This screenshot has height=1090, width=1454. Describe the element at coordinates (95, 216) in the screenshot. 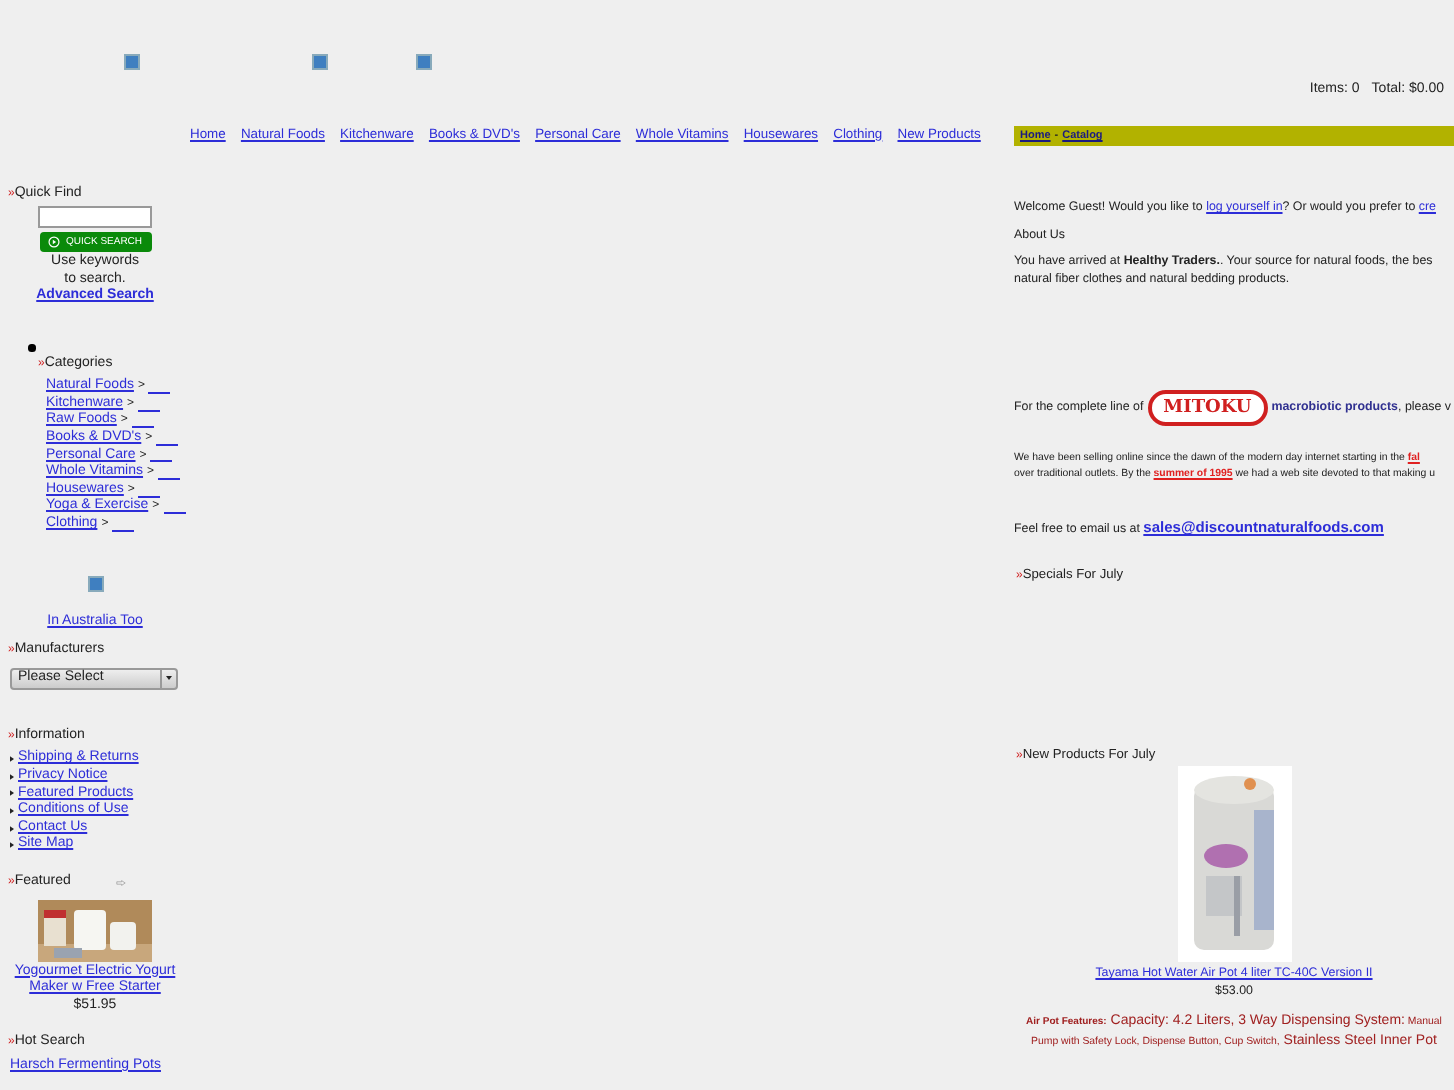

I see `search-field` at that location.